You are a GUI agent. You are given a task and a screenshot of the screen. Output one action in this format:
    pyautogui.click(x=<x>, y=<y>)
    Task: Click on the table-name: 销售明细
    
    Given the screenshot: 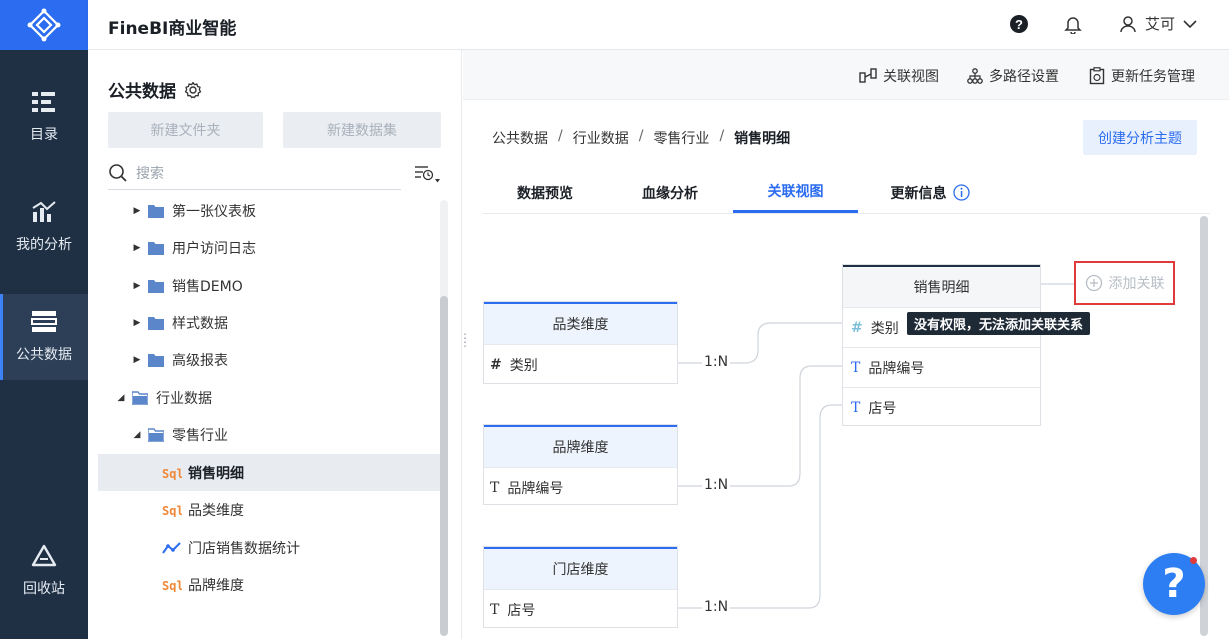 What is the action you would take?
    pyautogui.click(x=941, y=286)
    